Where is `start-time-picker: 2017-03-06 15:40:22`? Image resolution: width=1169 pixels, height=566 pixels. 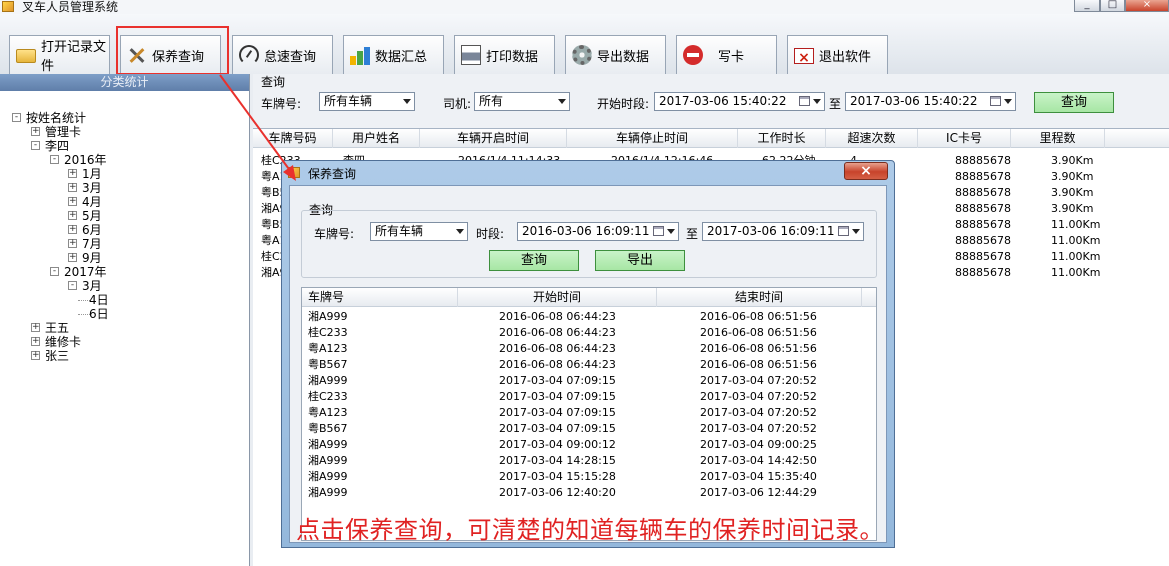 start-time-picker: 2017-03-06 15:40:22 is located at coordinates (739, 101).